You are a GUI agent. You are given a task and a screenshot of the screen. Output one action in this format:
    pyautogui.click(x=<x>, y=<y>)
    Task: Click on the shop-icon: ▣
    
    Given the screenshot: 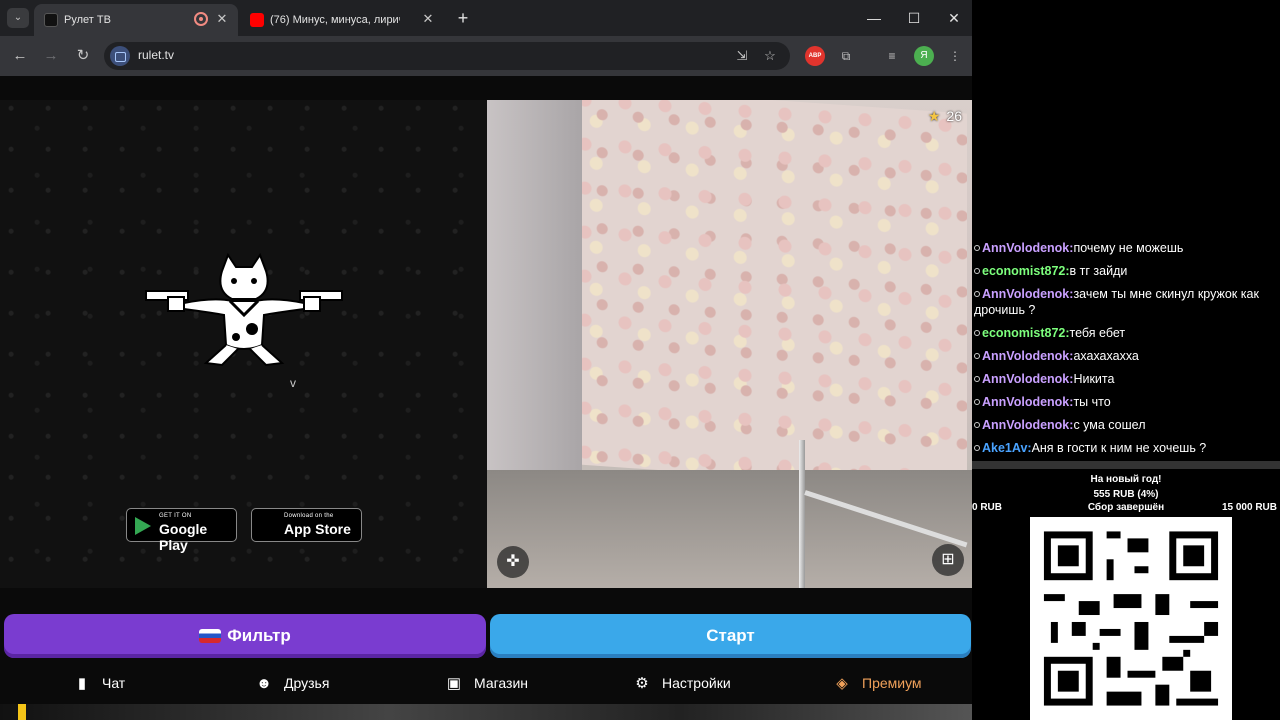 What is the action you would take?
    pyautogui.click(x=454, y=683)
    